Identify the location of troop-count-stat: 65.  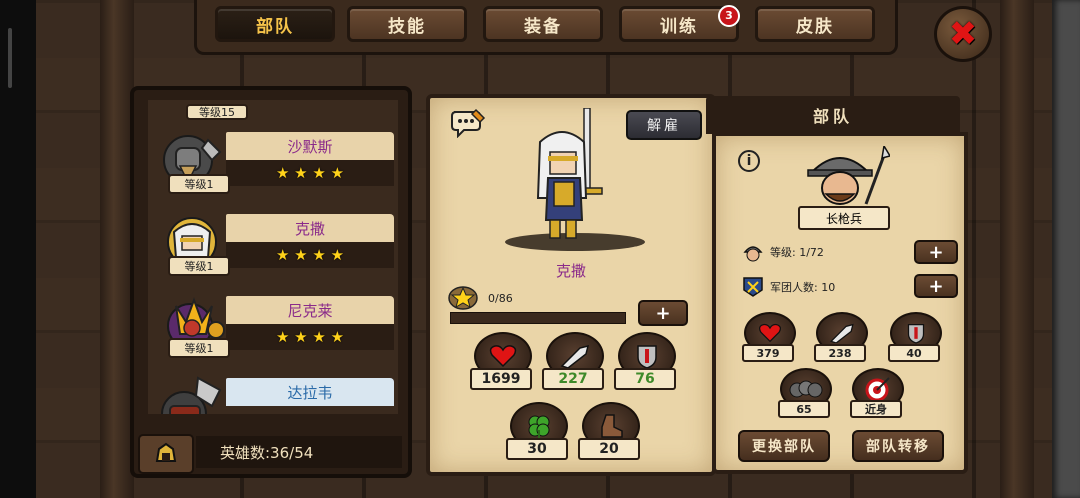
(804, 395).